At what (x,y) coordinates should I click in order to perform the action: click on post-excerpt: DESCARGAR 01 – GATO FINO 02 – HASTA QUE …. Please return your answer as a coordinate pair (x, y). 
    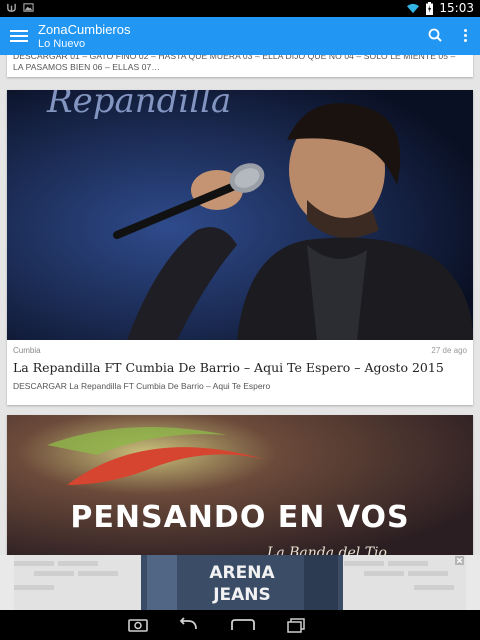
    Looking at the image, I should click on (234, 63).